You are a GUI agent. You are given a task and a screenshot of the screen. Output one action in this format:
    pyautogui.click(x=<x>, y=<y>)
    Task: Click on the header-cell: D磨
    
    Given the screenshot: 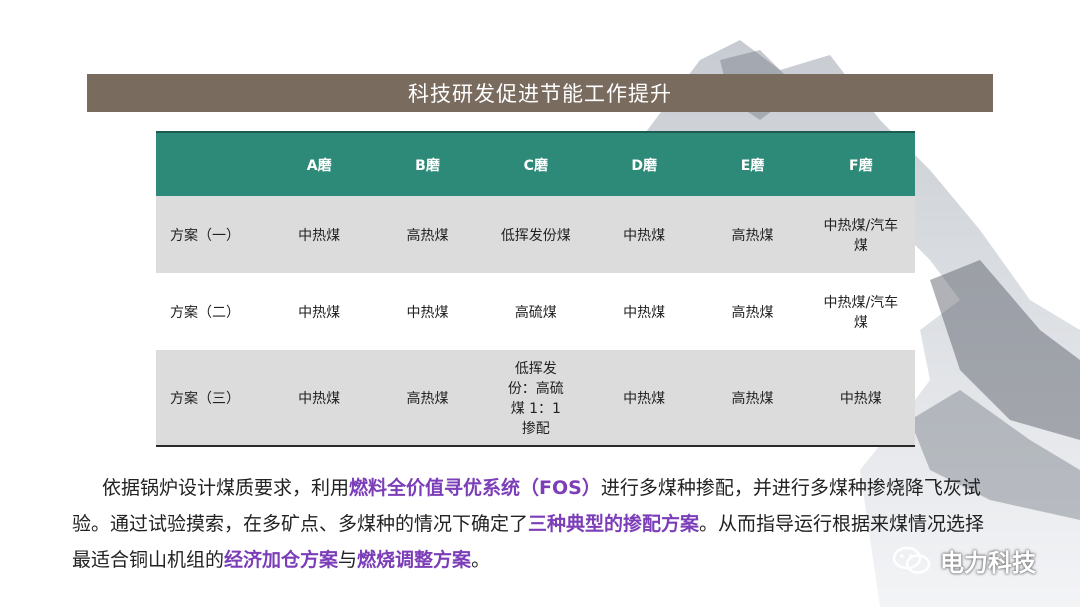 What is the action you would take?
    pyautogui.click(x=644, y=165)
    